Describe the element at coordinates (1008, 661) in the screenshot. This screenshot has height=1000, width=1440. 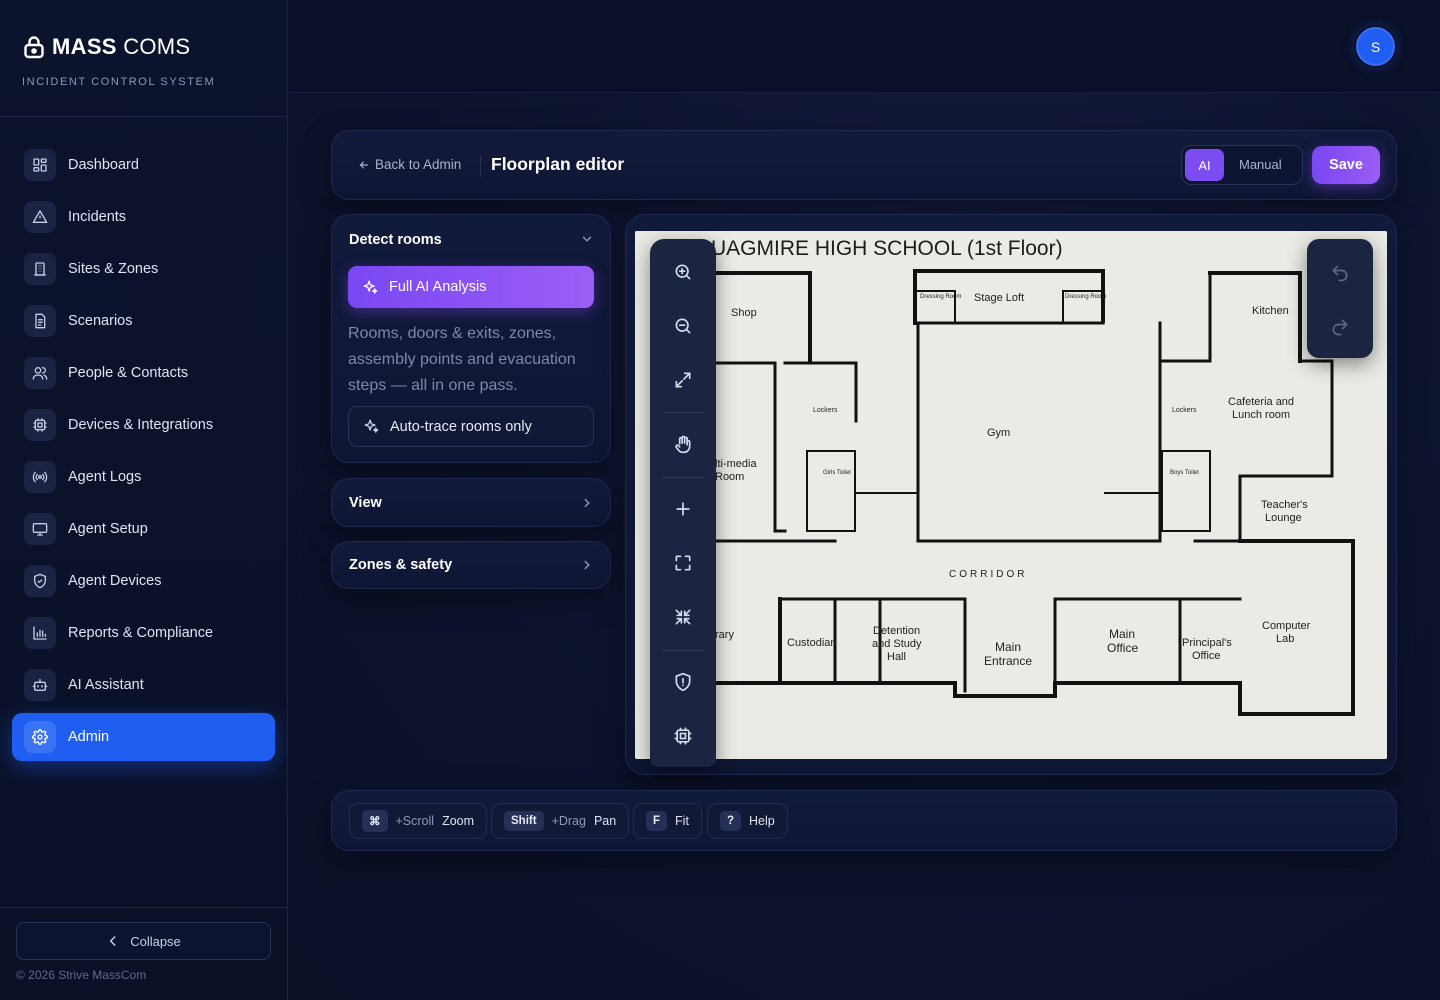
I see `room-label: Entrance` at that location.